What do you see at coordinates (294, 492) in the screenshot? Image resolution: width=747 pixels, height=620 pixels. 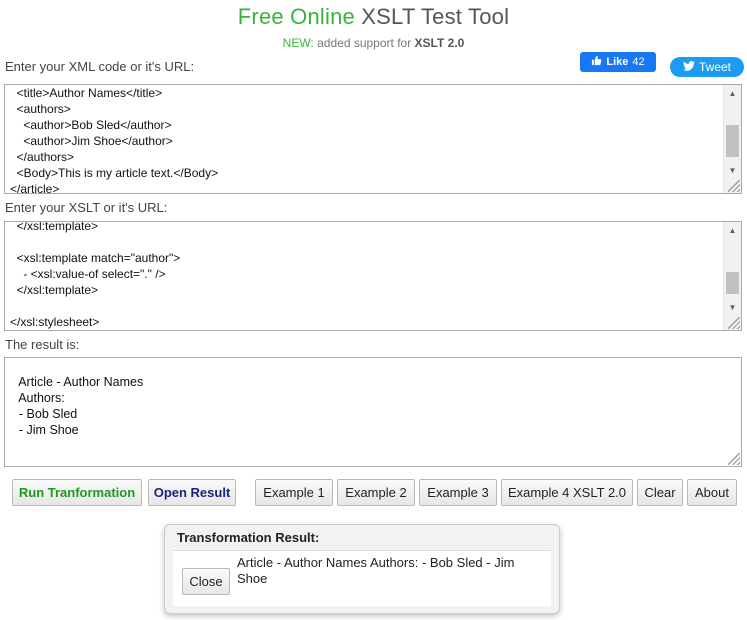 I see `example-1-button: Example 1` at bounding box center [294, 492].